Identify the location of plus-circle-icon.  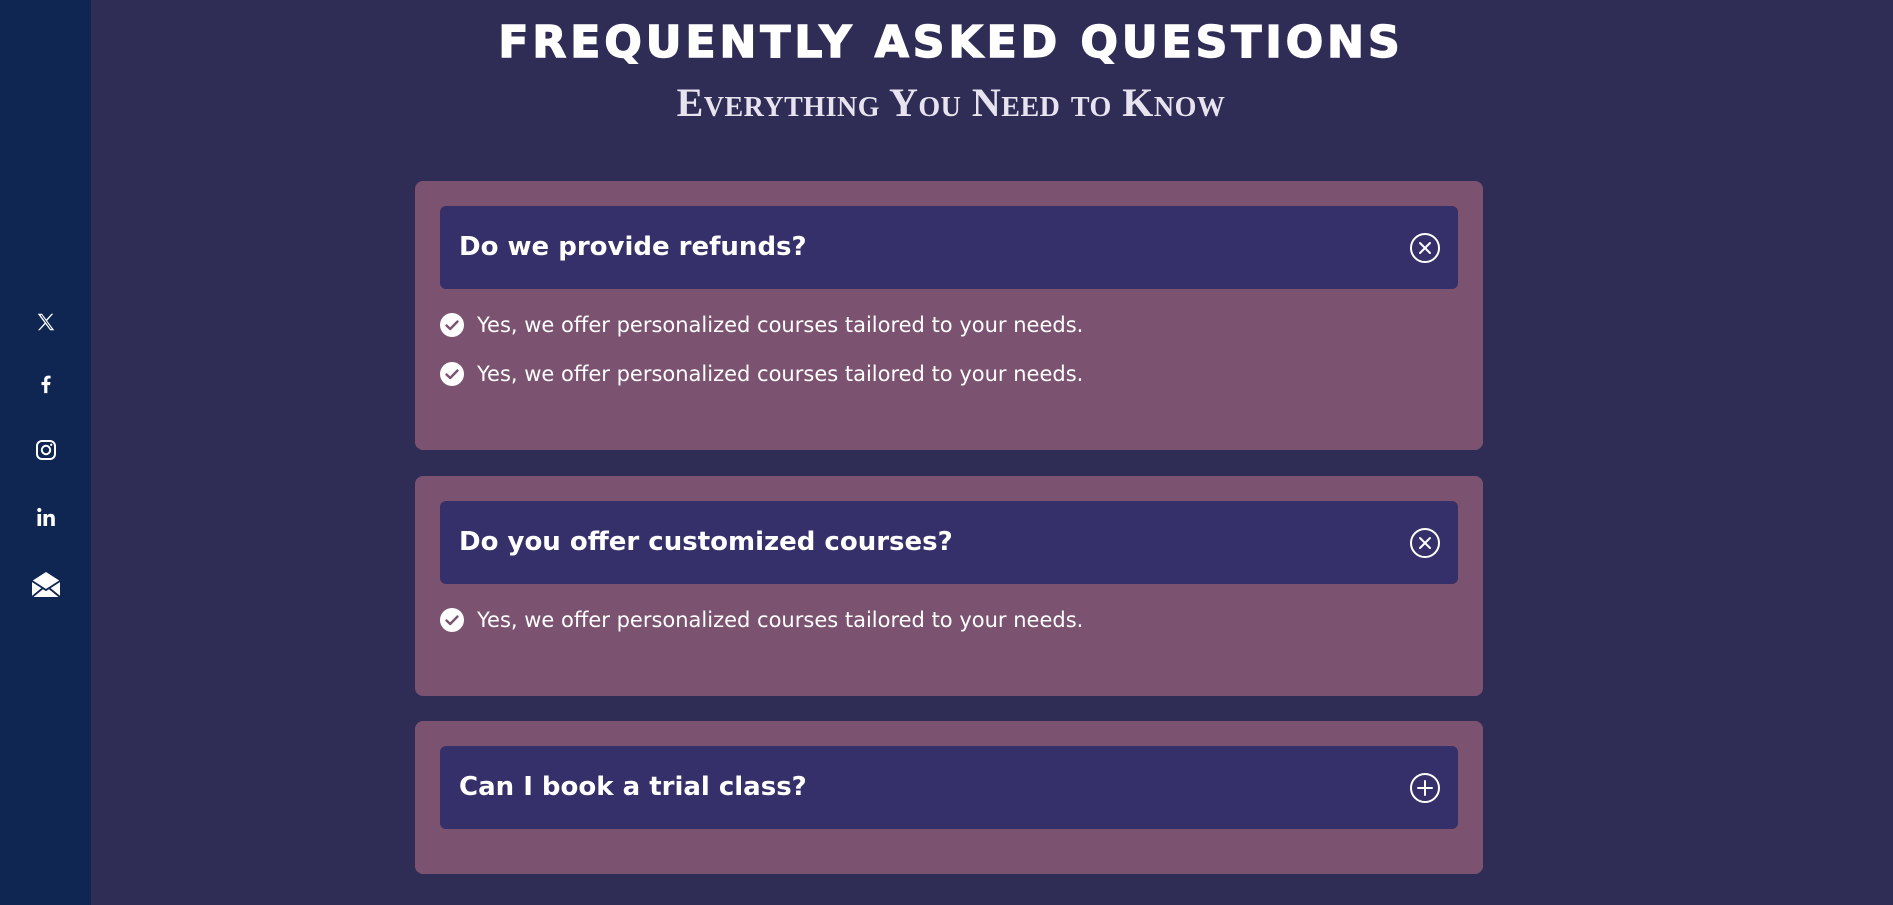
(1425, 788).